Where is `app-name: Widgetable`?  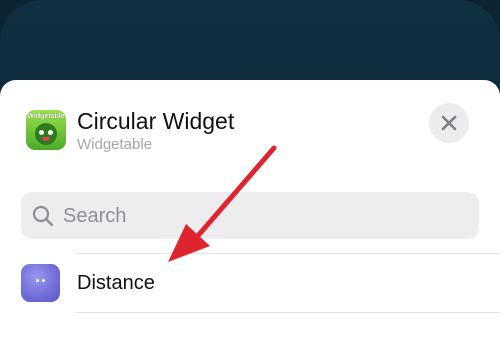
app-name: Widgetable is located at coordinates (115, 144).